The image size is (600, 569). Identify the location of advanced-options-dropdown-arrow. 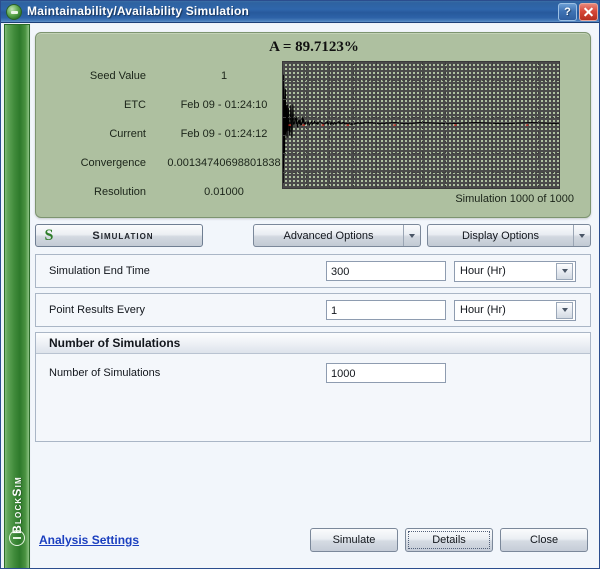
(411, 235).